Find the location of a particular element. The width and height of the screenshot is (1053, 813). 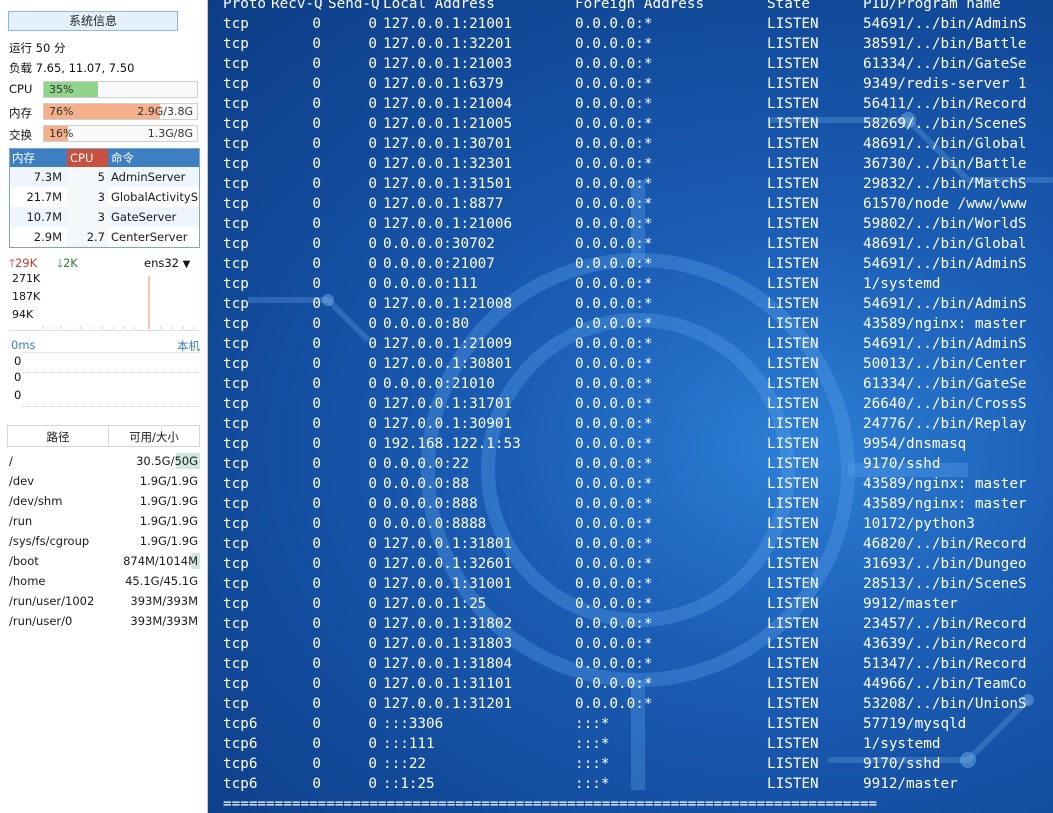

process-command: CenterServer is located at coordinates (149, 237).